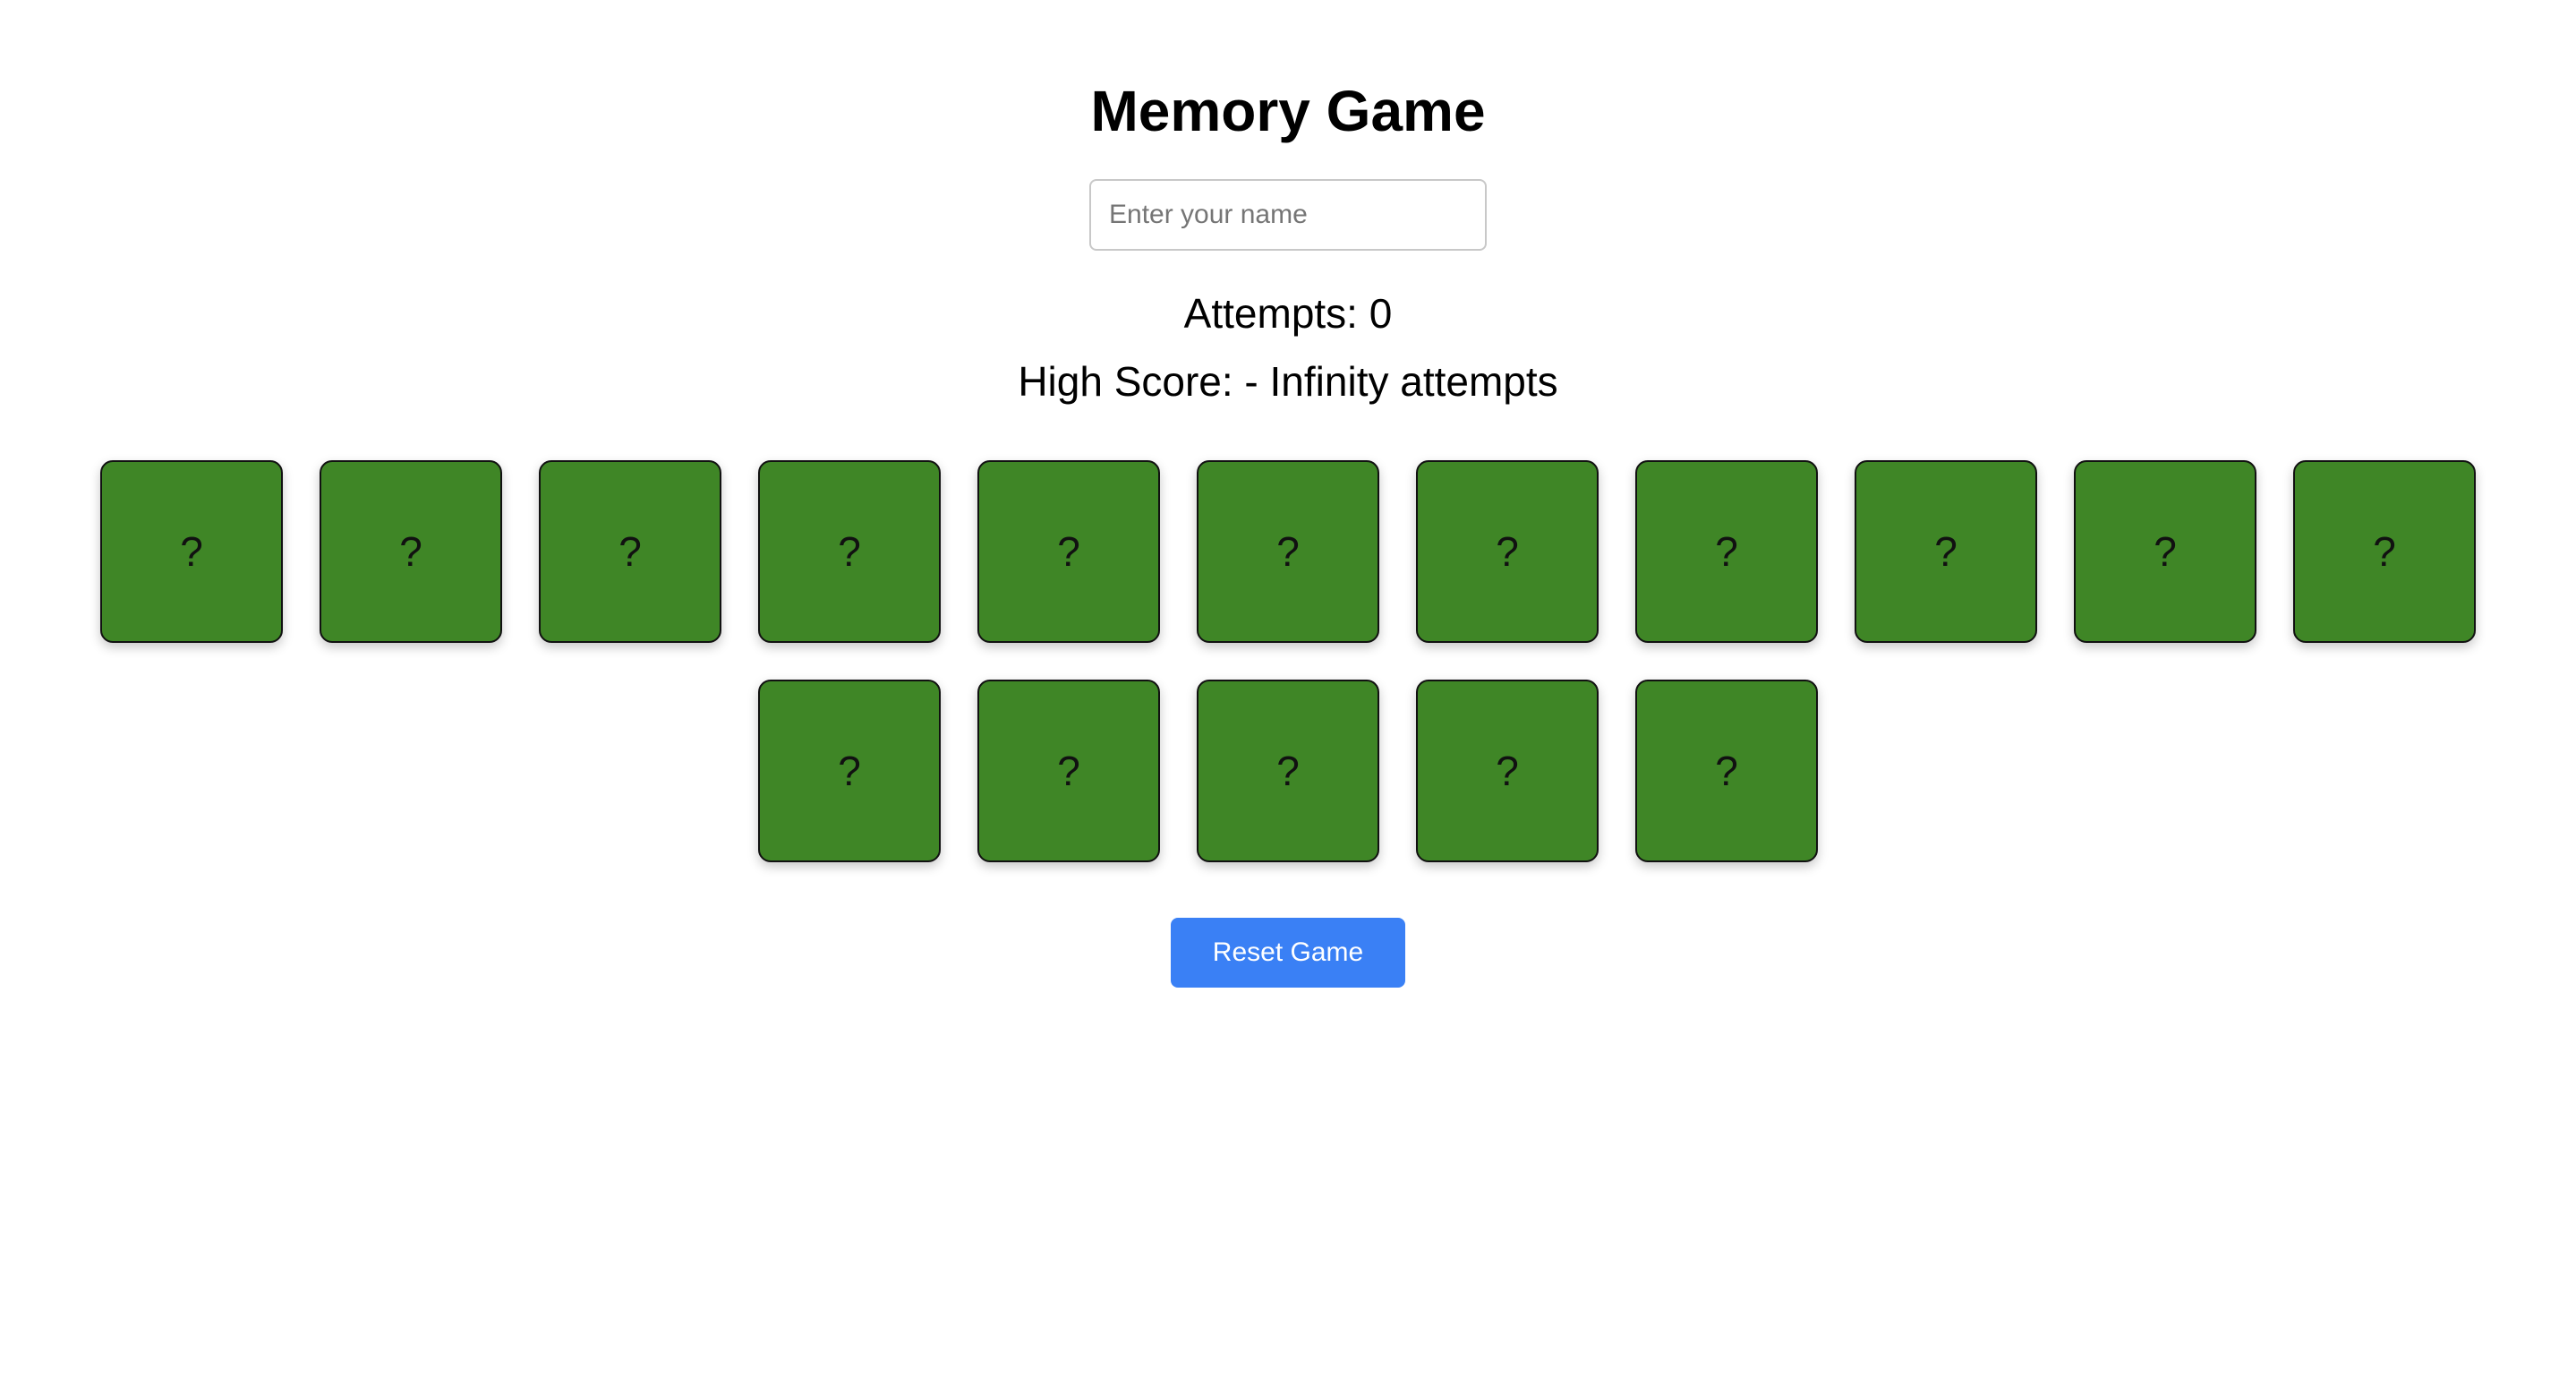  Describe the element at coordinates (1288, 313) in the screenshot. I see `attempts-counter: Attempts: 0` at that location.